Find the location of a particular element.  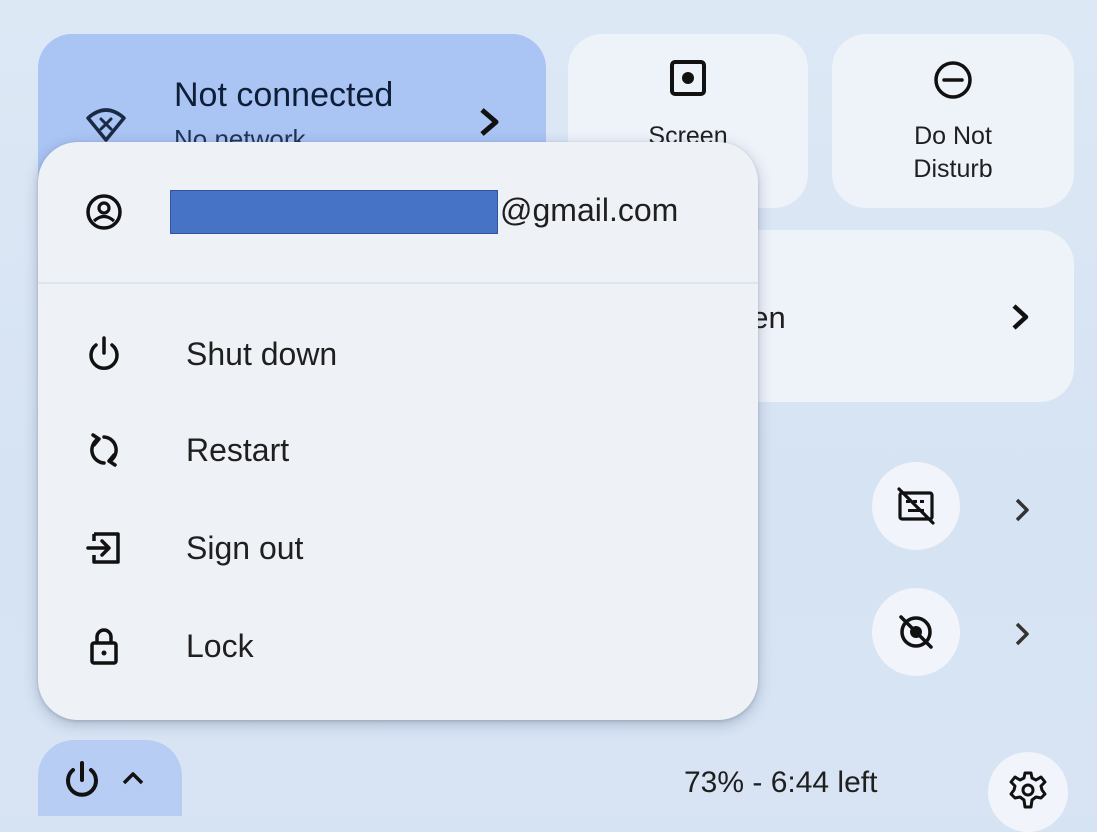

dnd-label-line1: Do Not is located at coordinates (953, 136).